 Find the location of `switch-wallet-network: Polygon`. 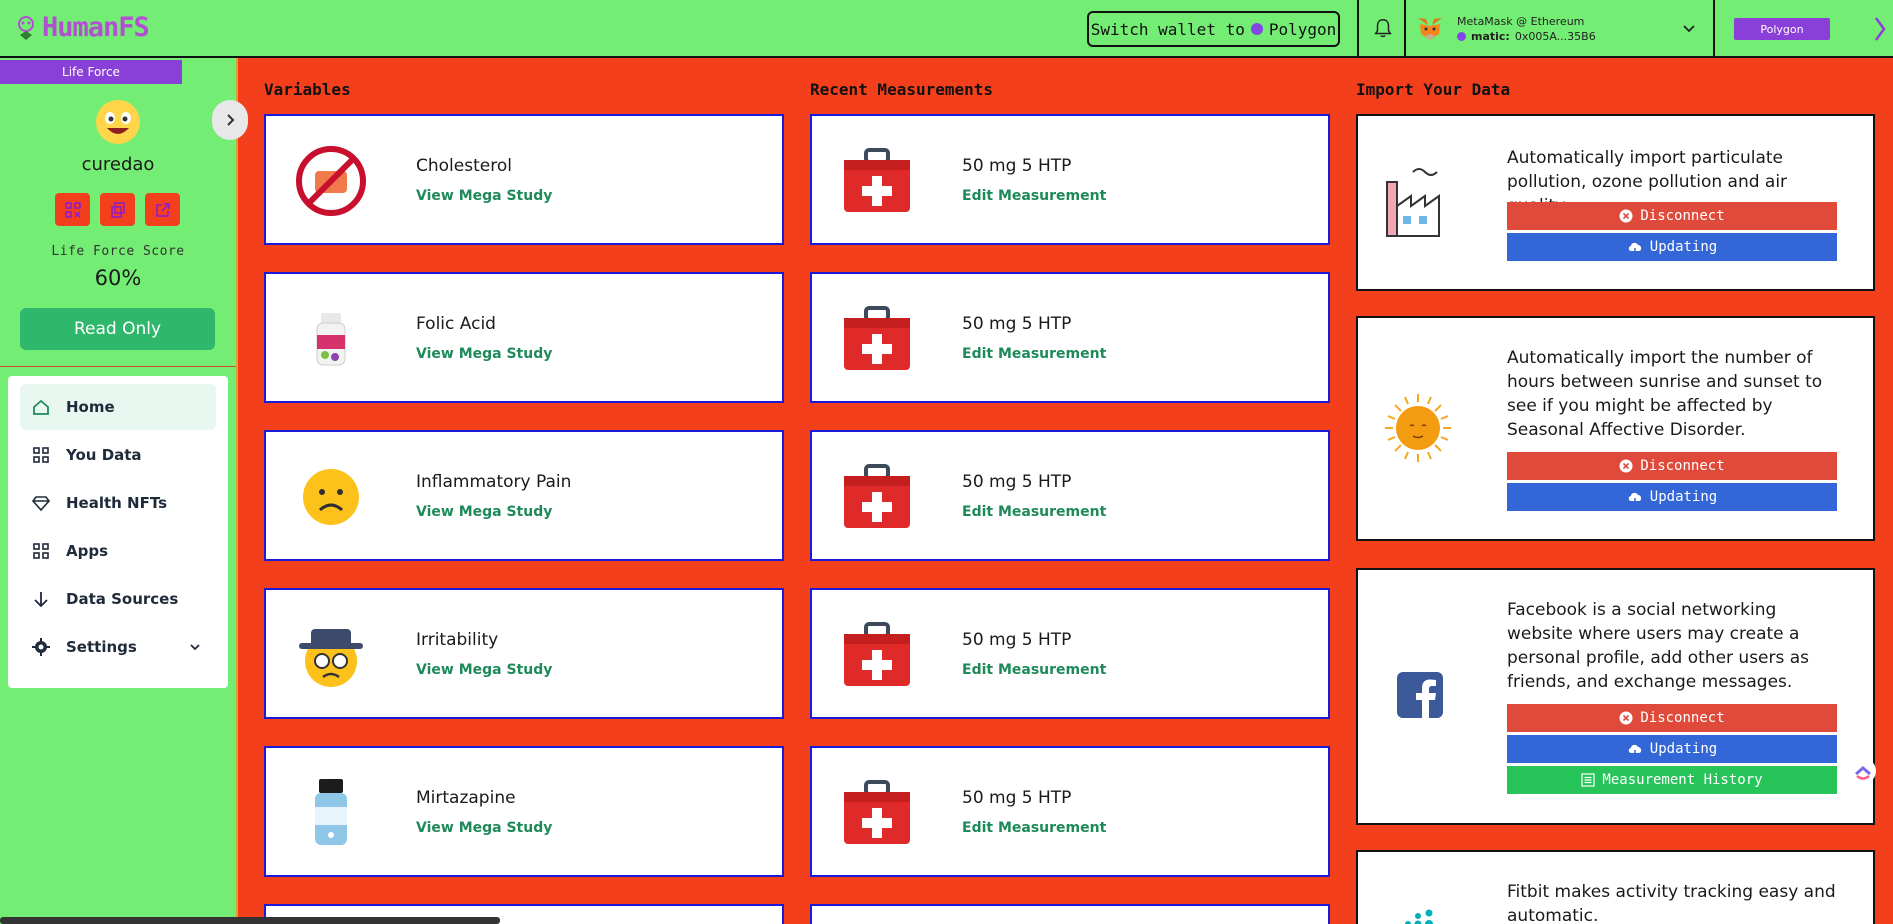

switch-wallet-network: Polygon is located at coordinates (1302, 29).